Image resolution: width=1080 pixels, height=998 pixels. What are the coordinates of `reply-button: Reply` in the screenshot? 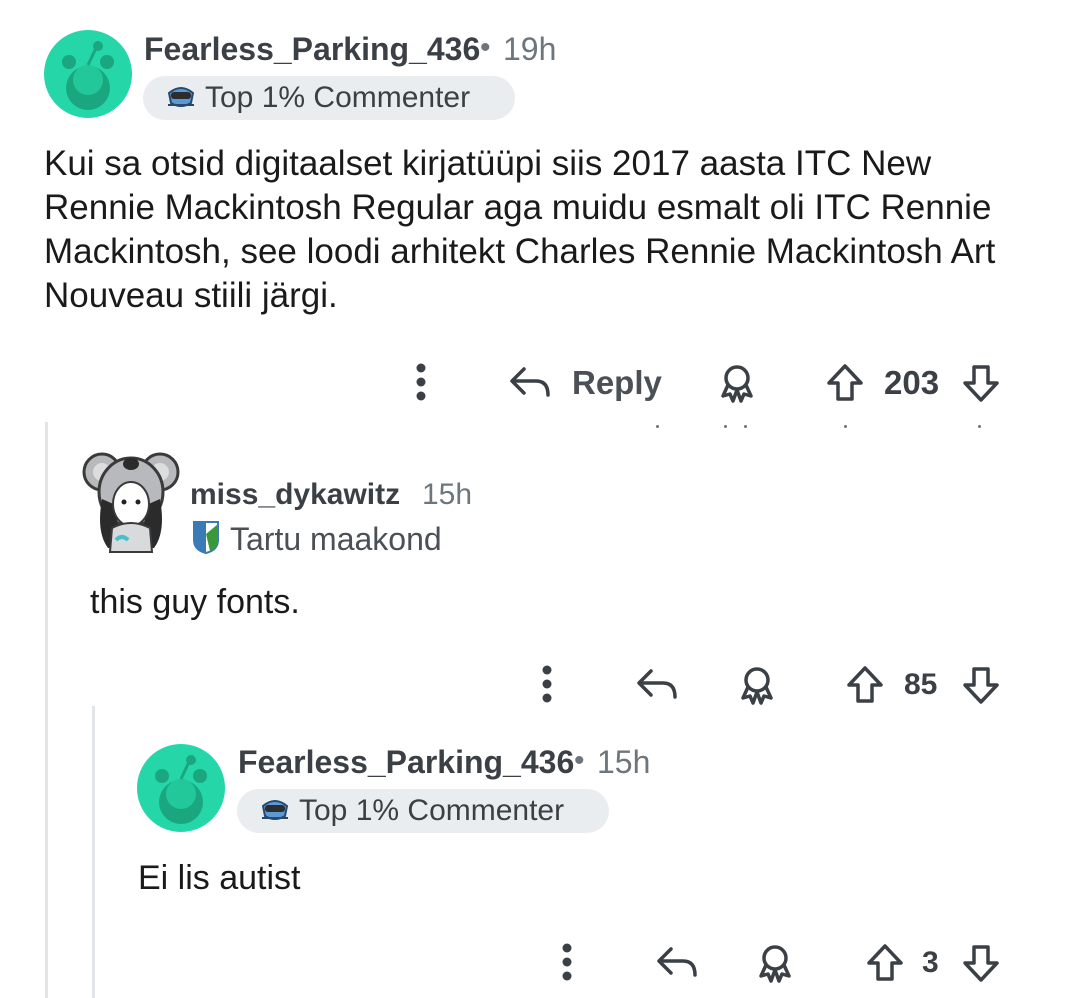 It's located at (585, 383).